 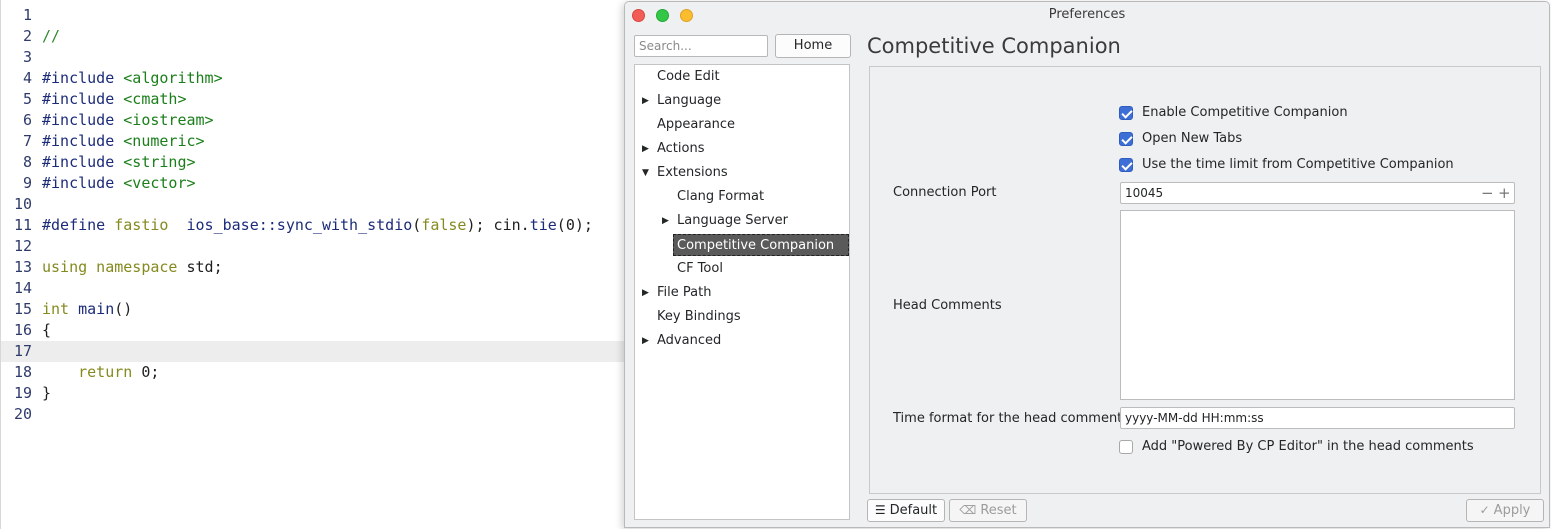 What do you see at coordinates (1087, 15) in the screenshot?
I see `title-bar: Preferences` at bounding box center [1087, 15].